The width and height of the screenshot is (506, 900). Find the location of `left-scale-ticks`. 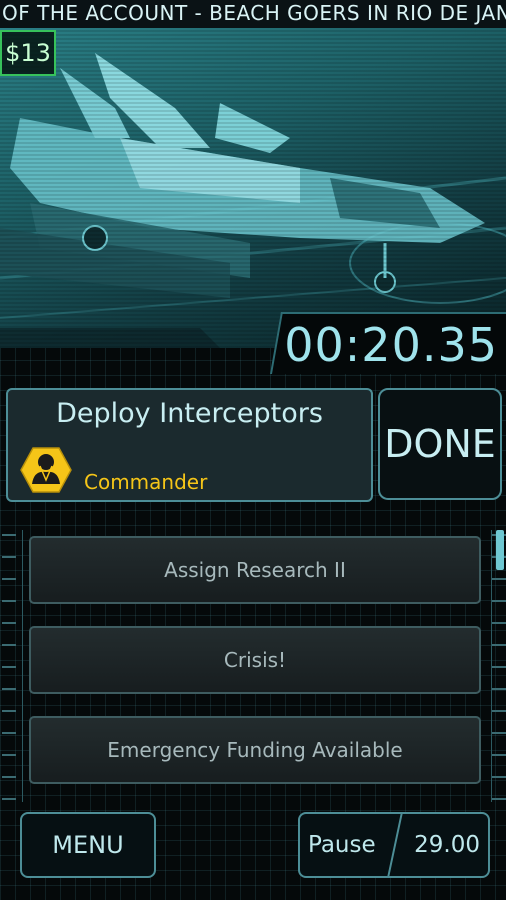

left-scale-ticks is located at coordinates (9, 665).